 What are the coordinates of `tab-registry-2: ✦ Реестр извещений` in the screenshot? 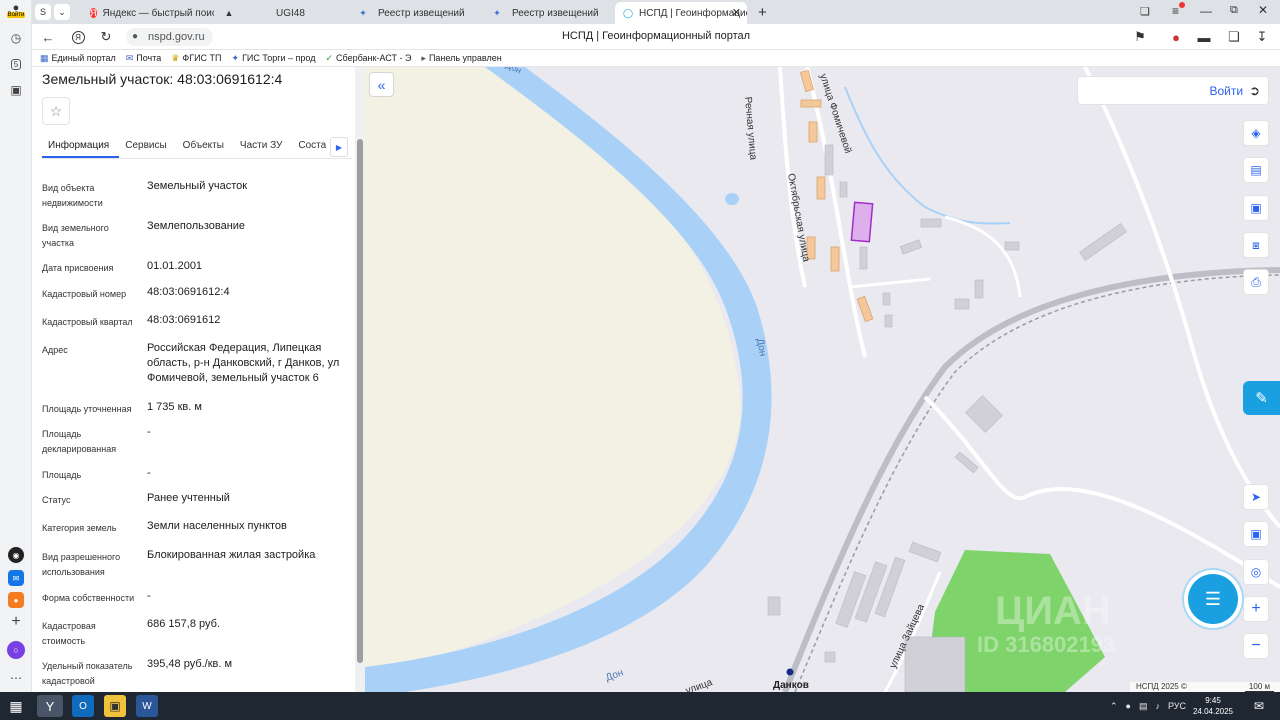 It's located at (550, 13).